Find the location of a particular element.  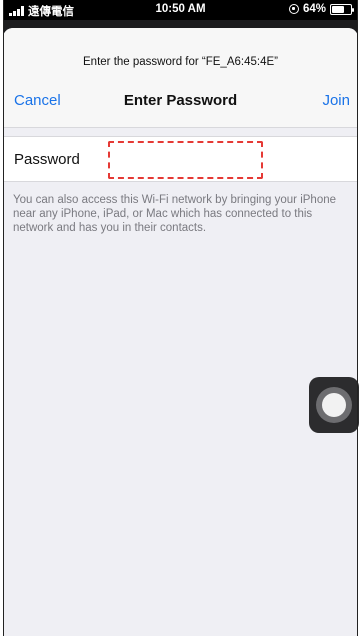

battery-percent: 64% is located at coordinates (314, 9).